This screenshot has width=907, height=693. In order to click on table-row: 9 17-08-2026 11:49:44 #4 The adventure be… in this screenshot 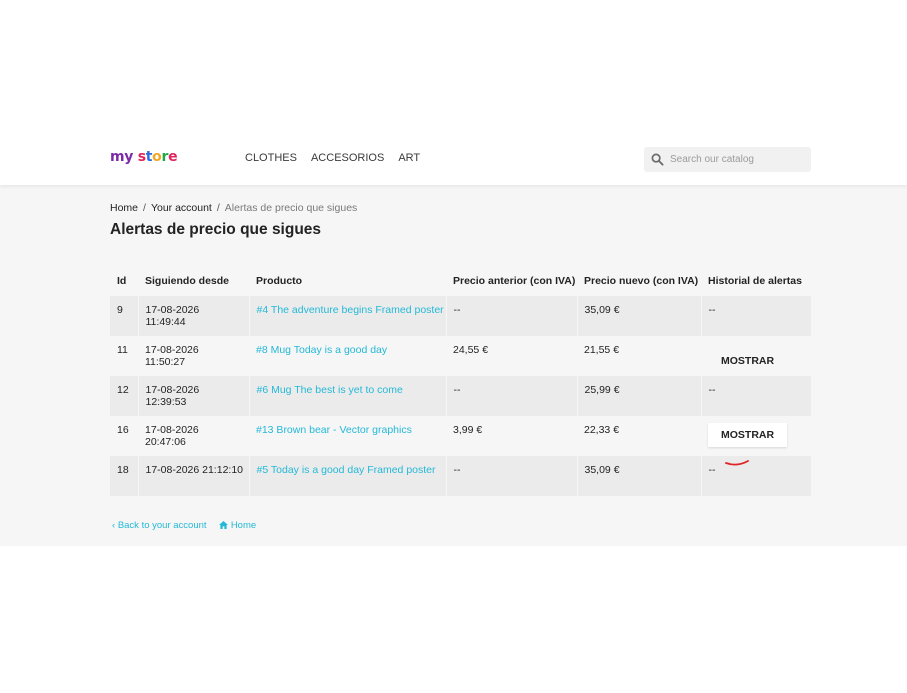, I will do `click(460, 316)`.